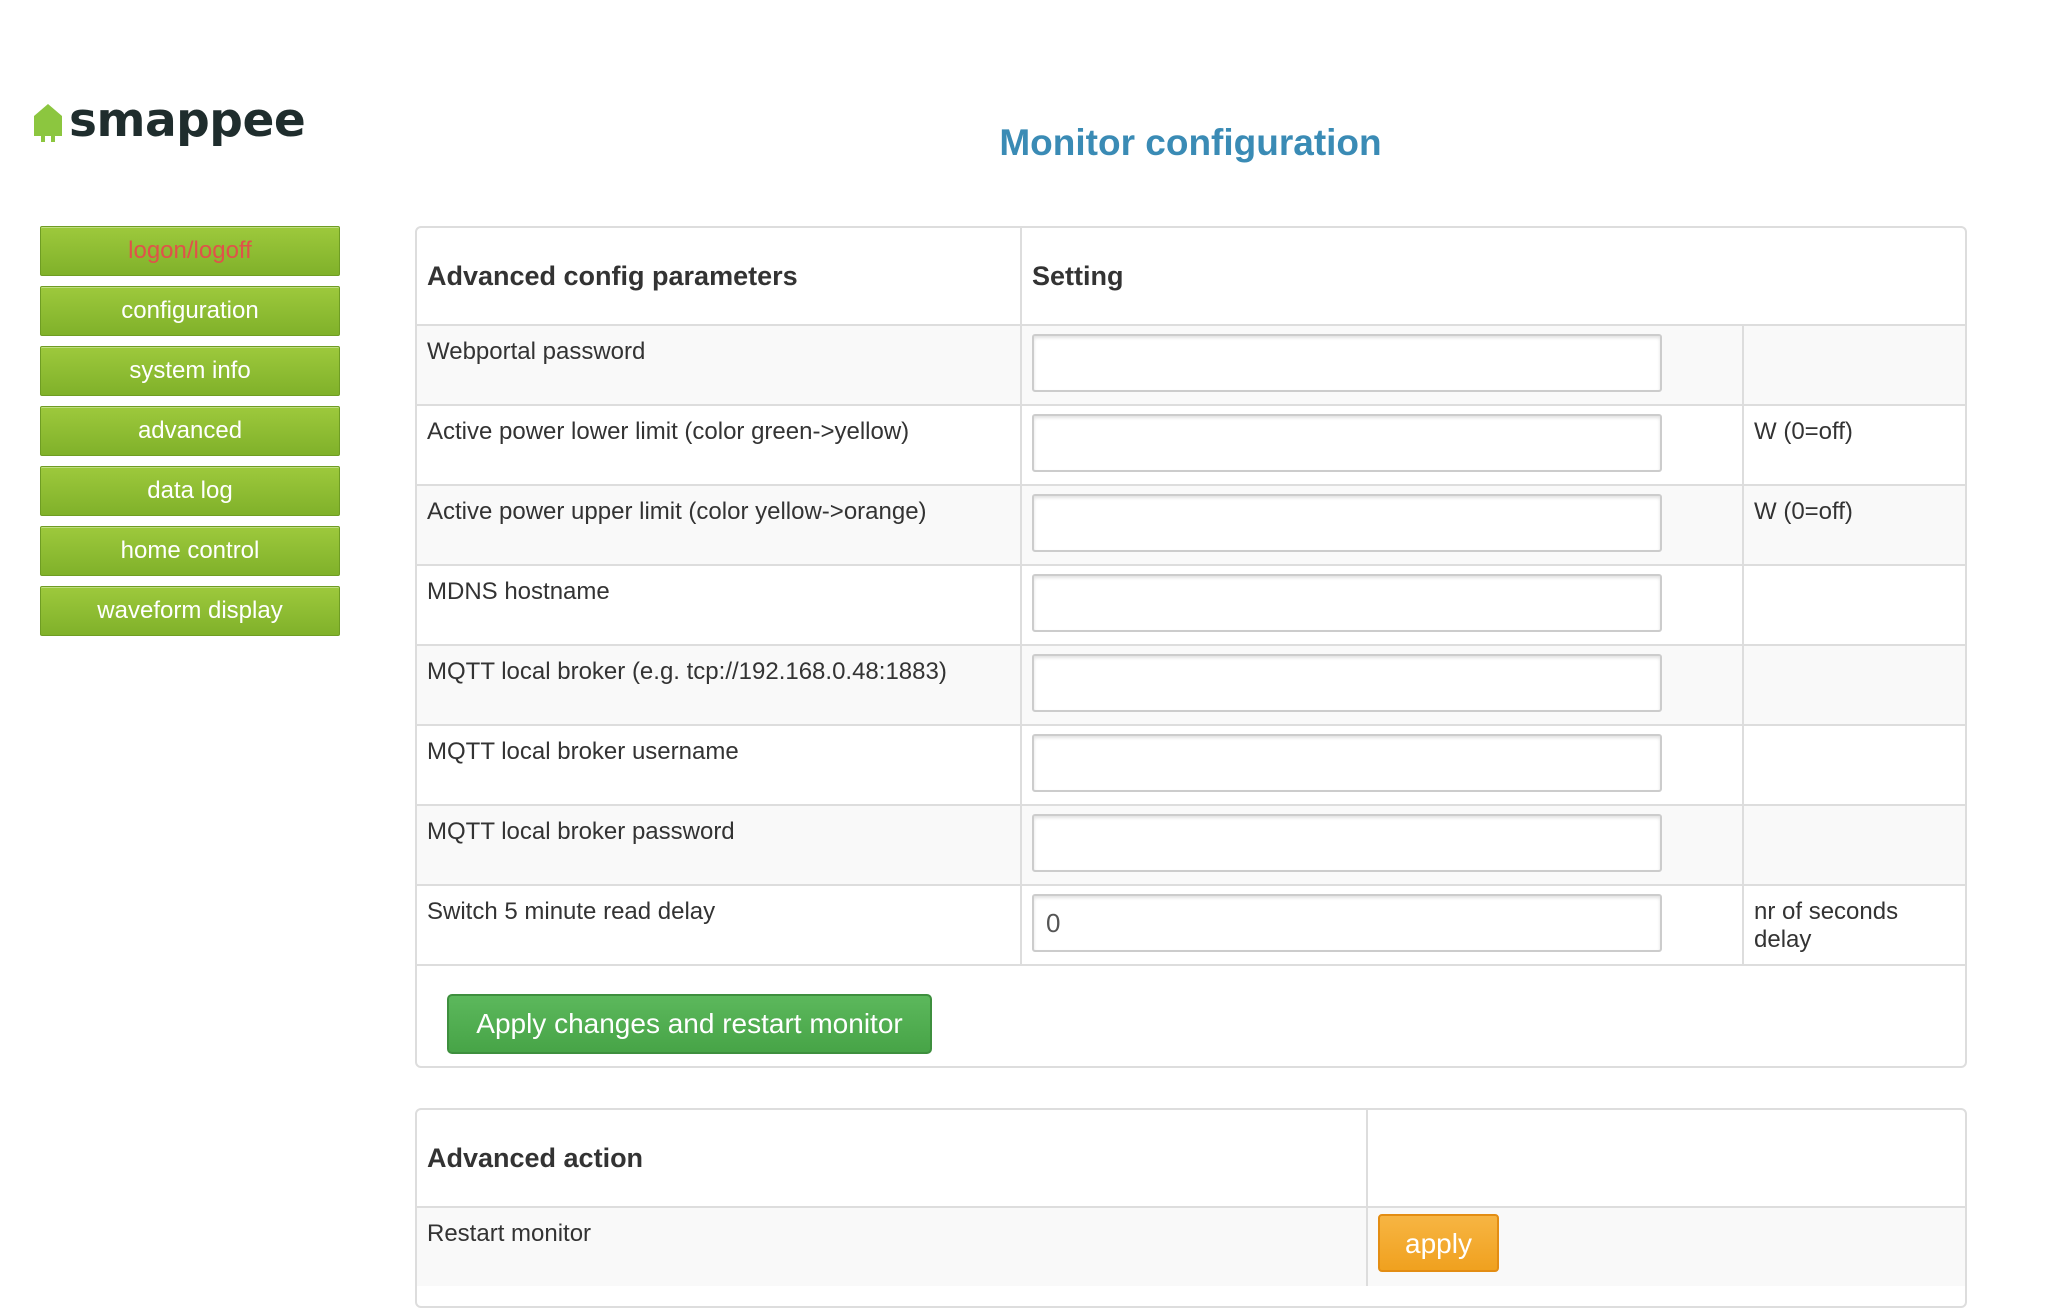 The image size is (2048, 1308). Describe the element at coordinates (1347, 363) in the screenshot. I see `webportal-password-input` at that location.